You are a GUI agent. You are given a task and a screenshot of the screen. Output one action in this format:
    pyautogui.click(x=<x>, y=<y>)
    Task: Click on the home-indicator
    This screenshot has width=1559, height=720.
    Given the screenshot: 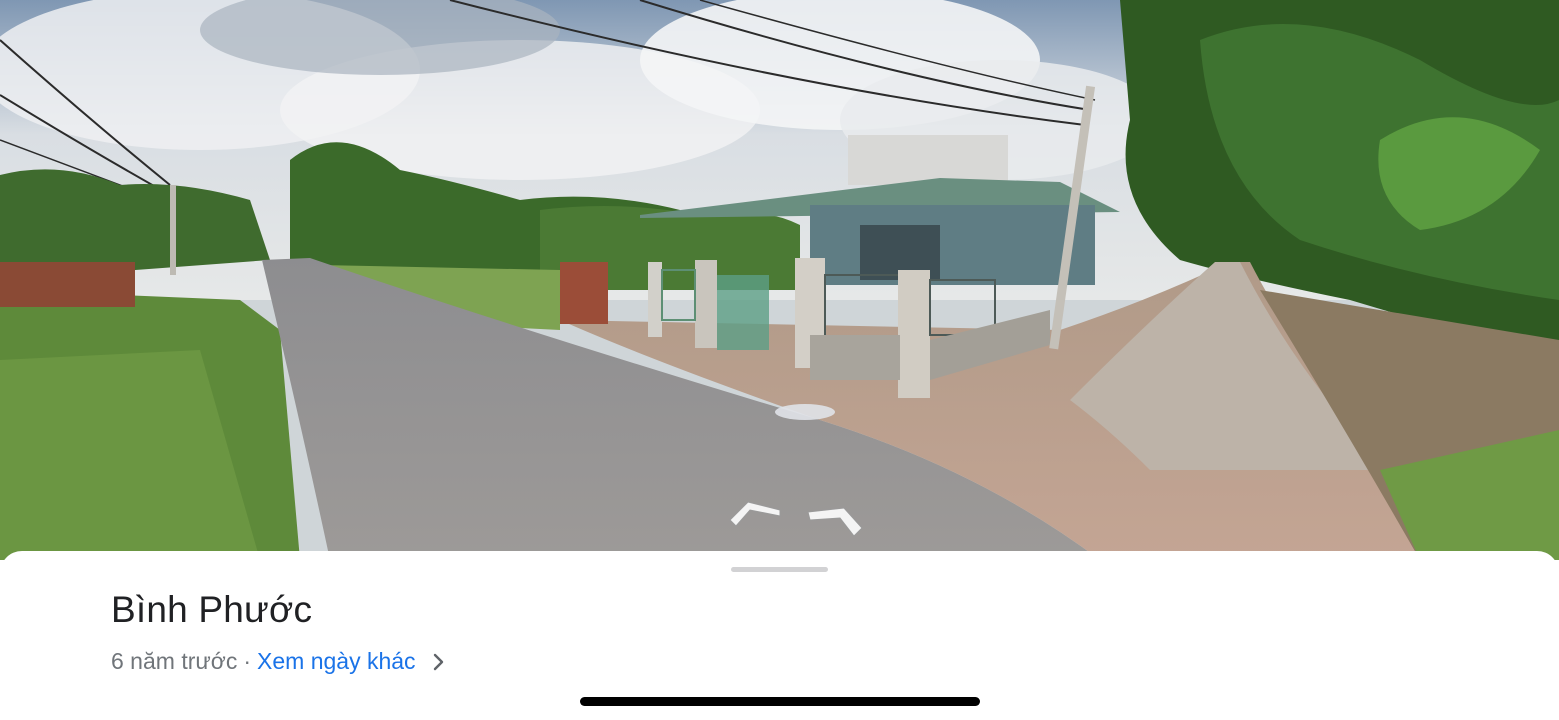 What is the action you would take?
    pyautogui.click(x=780, y=701)
    